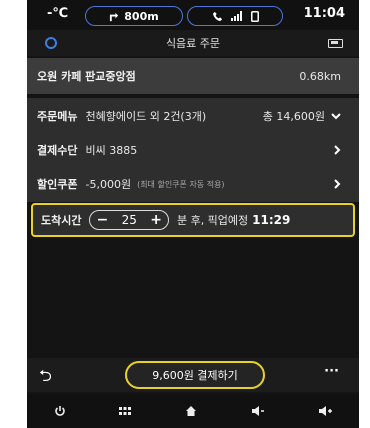 This screenshot has width=370, height=428. I want to click on order-menu-row: 주문메뉴 천혜향에이드 외 2건(3개) 총 14,600원, so click(193, 116).